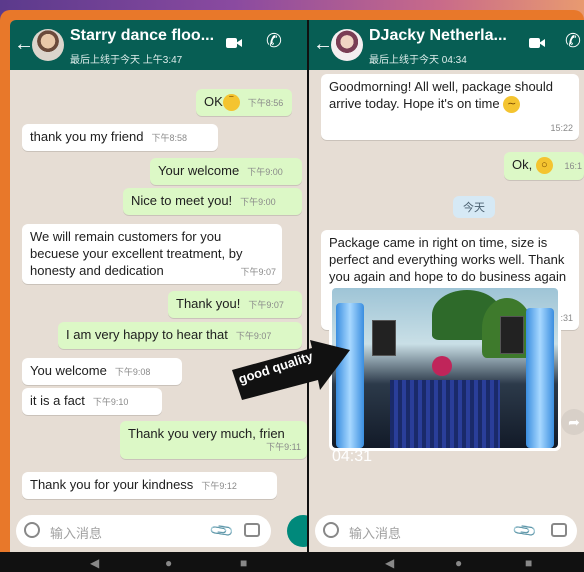  I want to click on last-seen-status: 最后上线于今天 04:34, so click(418, 60).